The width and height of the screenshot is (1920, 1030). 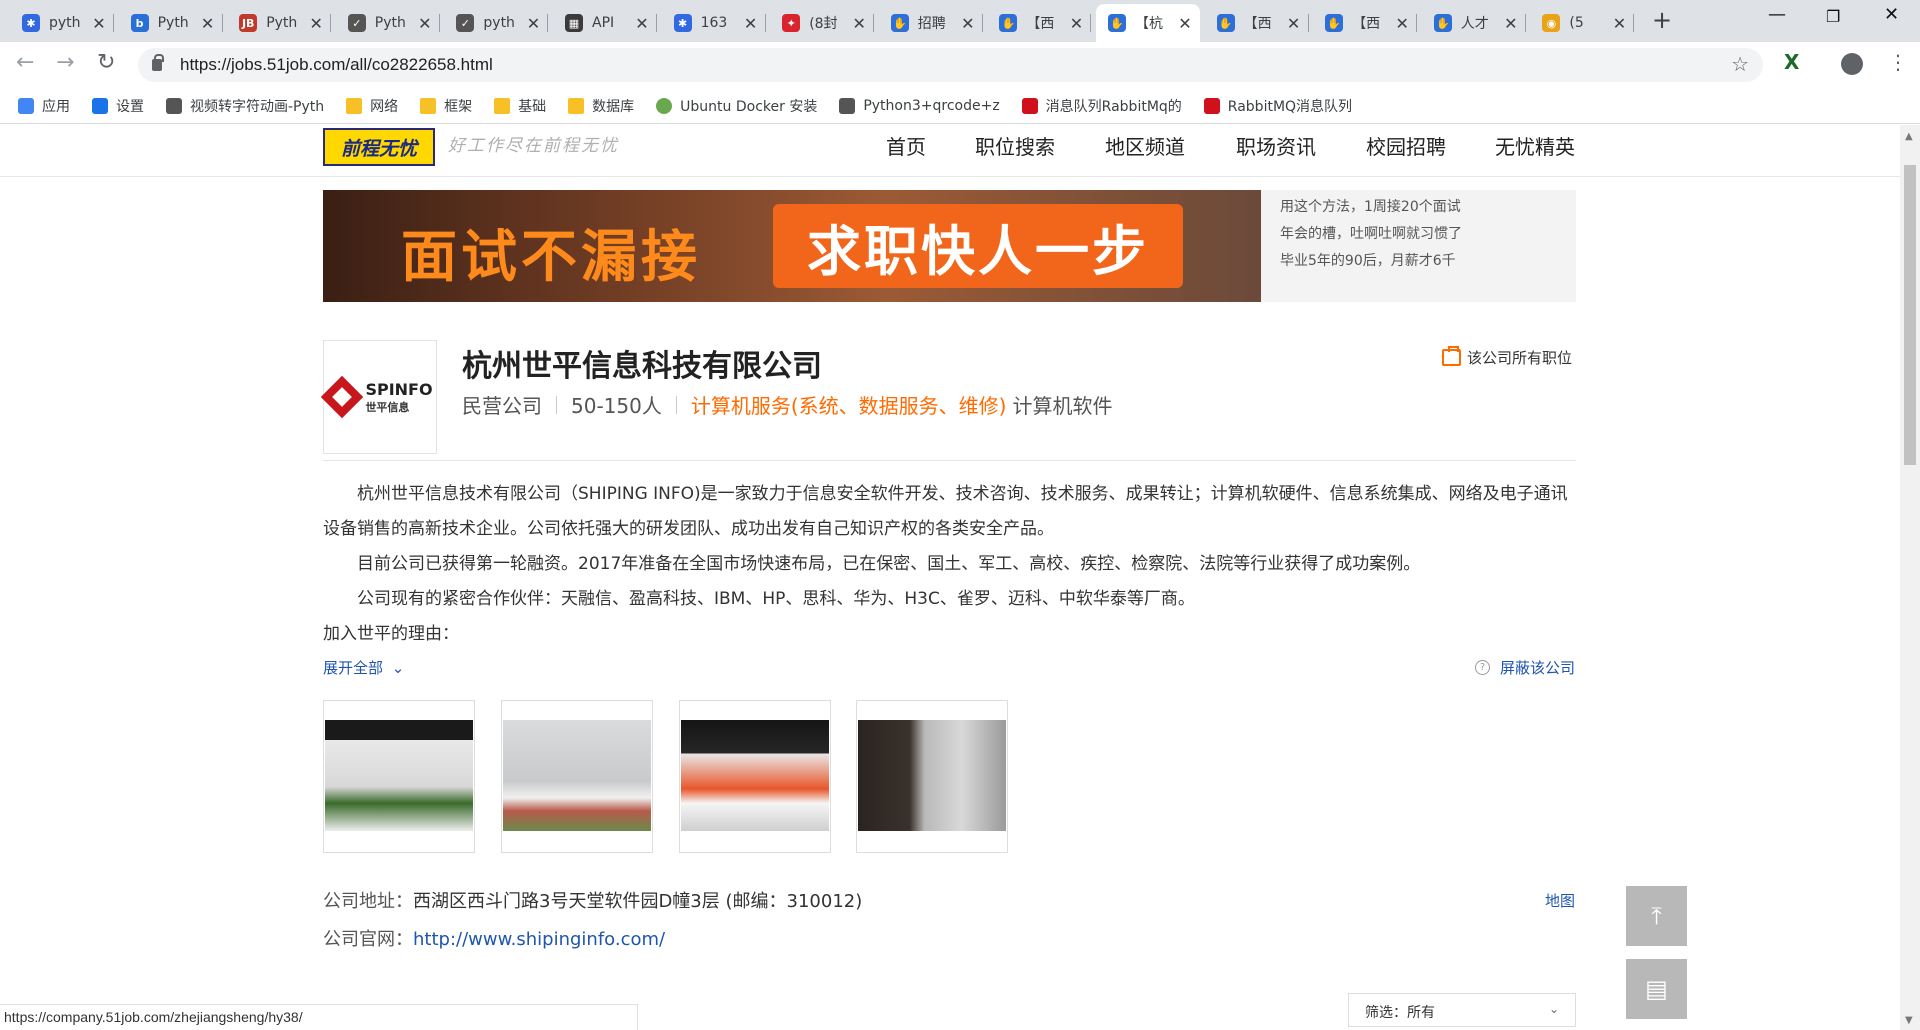 I want to click on bookmark-label: 视频转字符动画-Pyth, so click(x=257, y=106).